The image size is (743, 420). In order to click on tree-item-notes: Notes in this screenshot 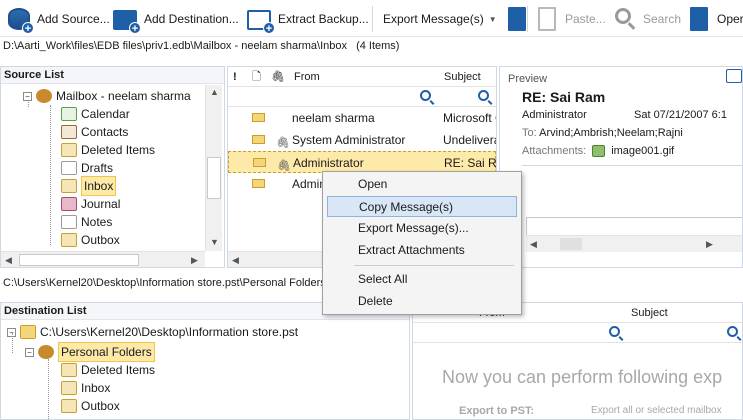, I will do `click(86, 222)`.